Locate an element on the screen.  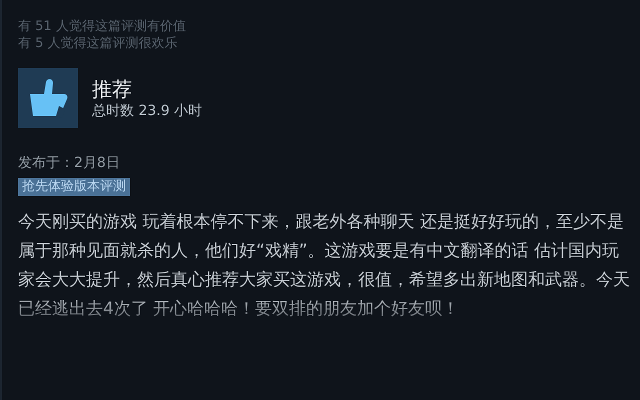
posted-date: 发布于：2月8日 is located at coordinates (69, 163).